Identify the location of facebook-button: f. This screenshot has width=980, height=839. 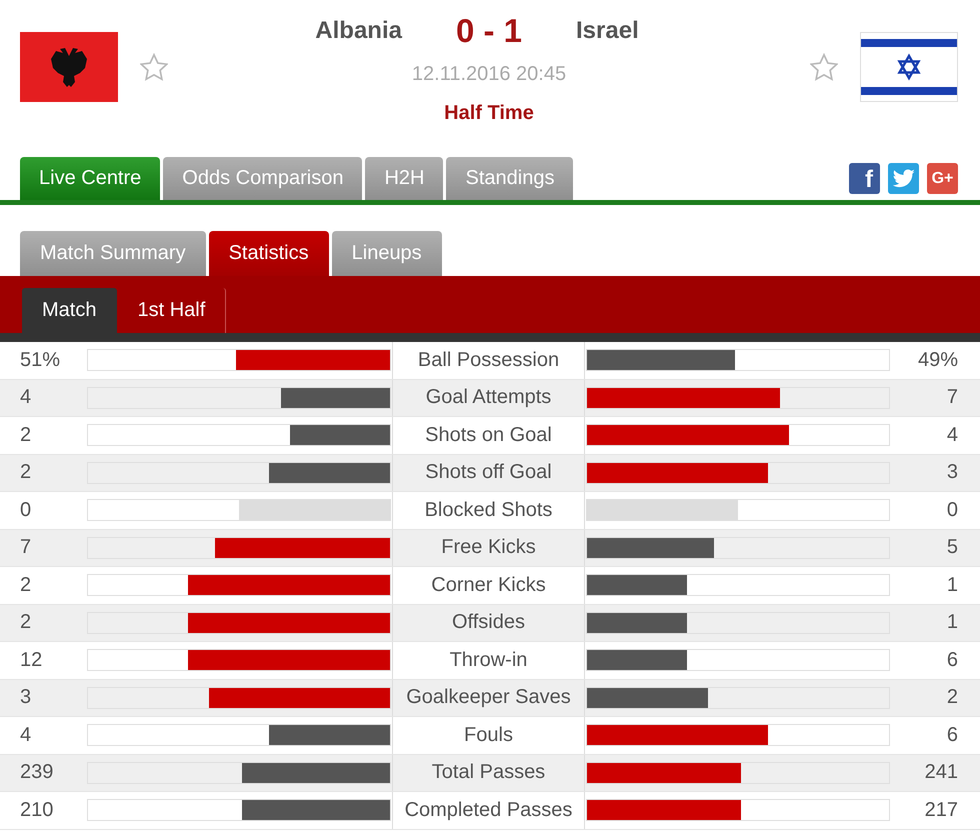
(864, 178).